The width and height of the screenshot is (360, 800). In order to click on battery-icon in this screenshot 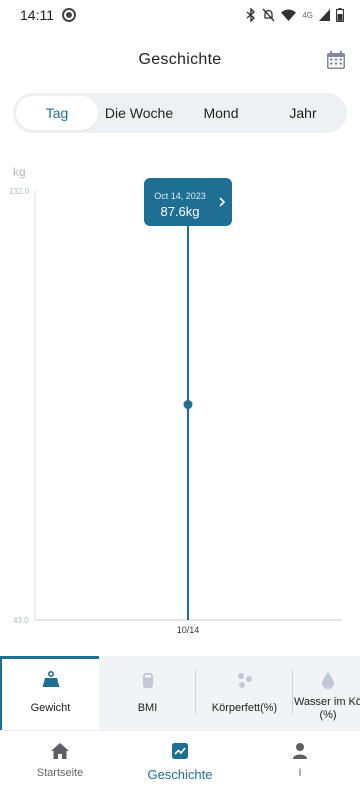, I will do `click(340, 15)`.